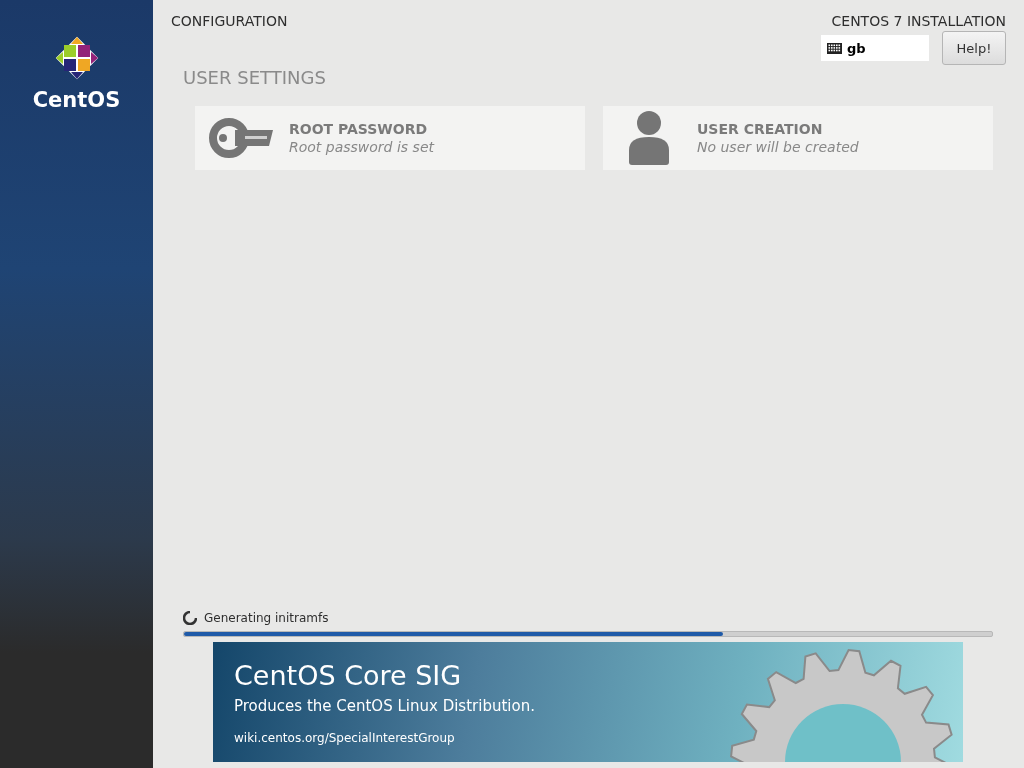  What do you see at coordinates (918, 21) in the screenshot?
I see `product-title: CENTOS 7 INSTALLATION` at bounding box center [918, 21].